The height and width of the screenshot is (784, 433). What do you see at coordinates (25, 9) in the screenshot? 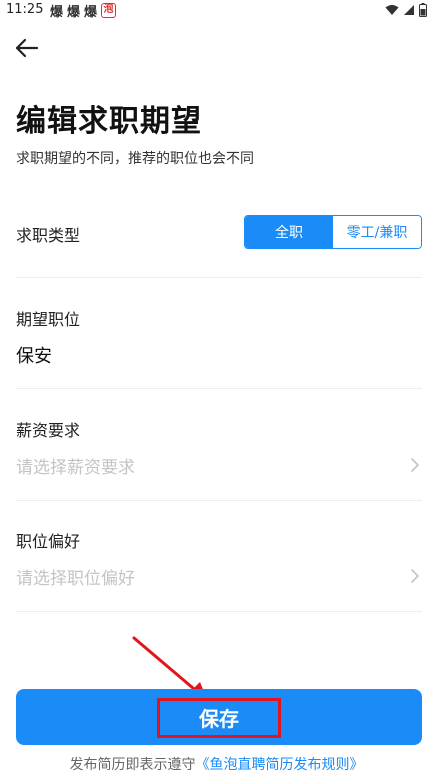
I see `status-time: 11:25` at bounding box center [25, 9].